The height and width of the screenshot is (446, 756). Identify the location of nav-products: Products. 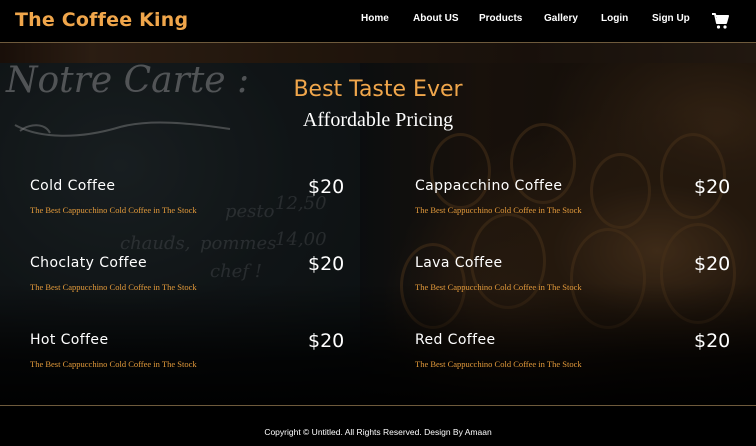
(500, 18).